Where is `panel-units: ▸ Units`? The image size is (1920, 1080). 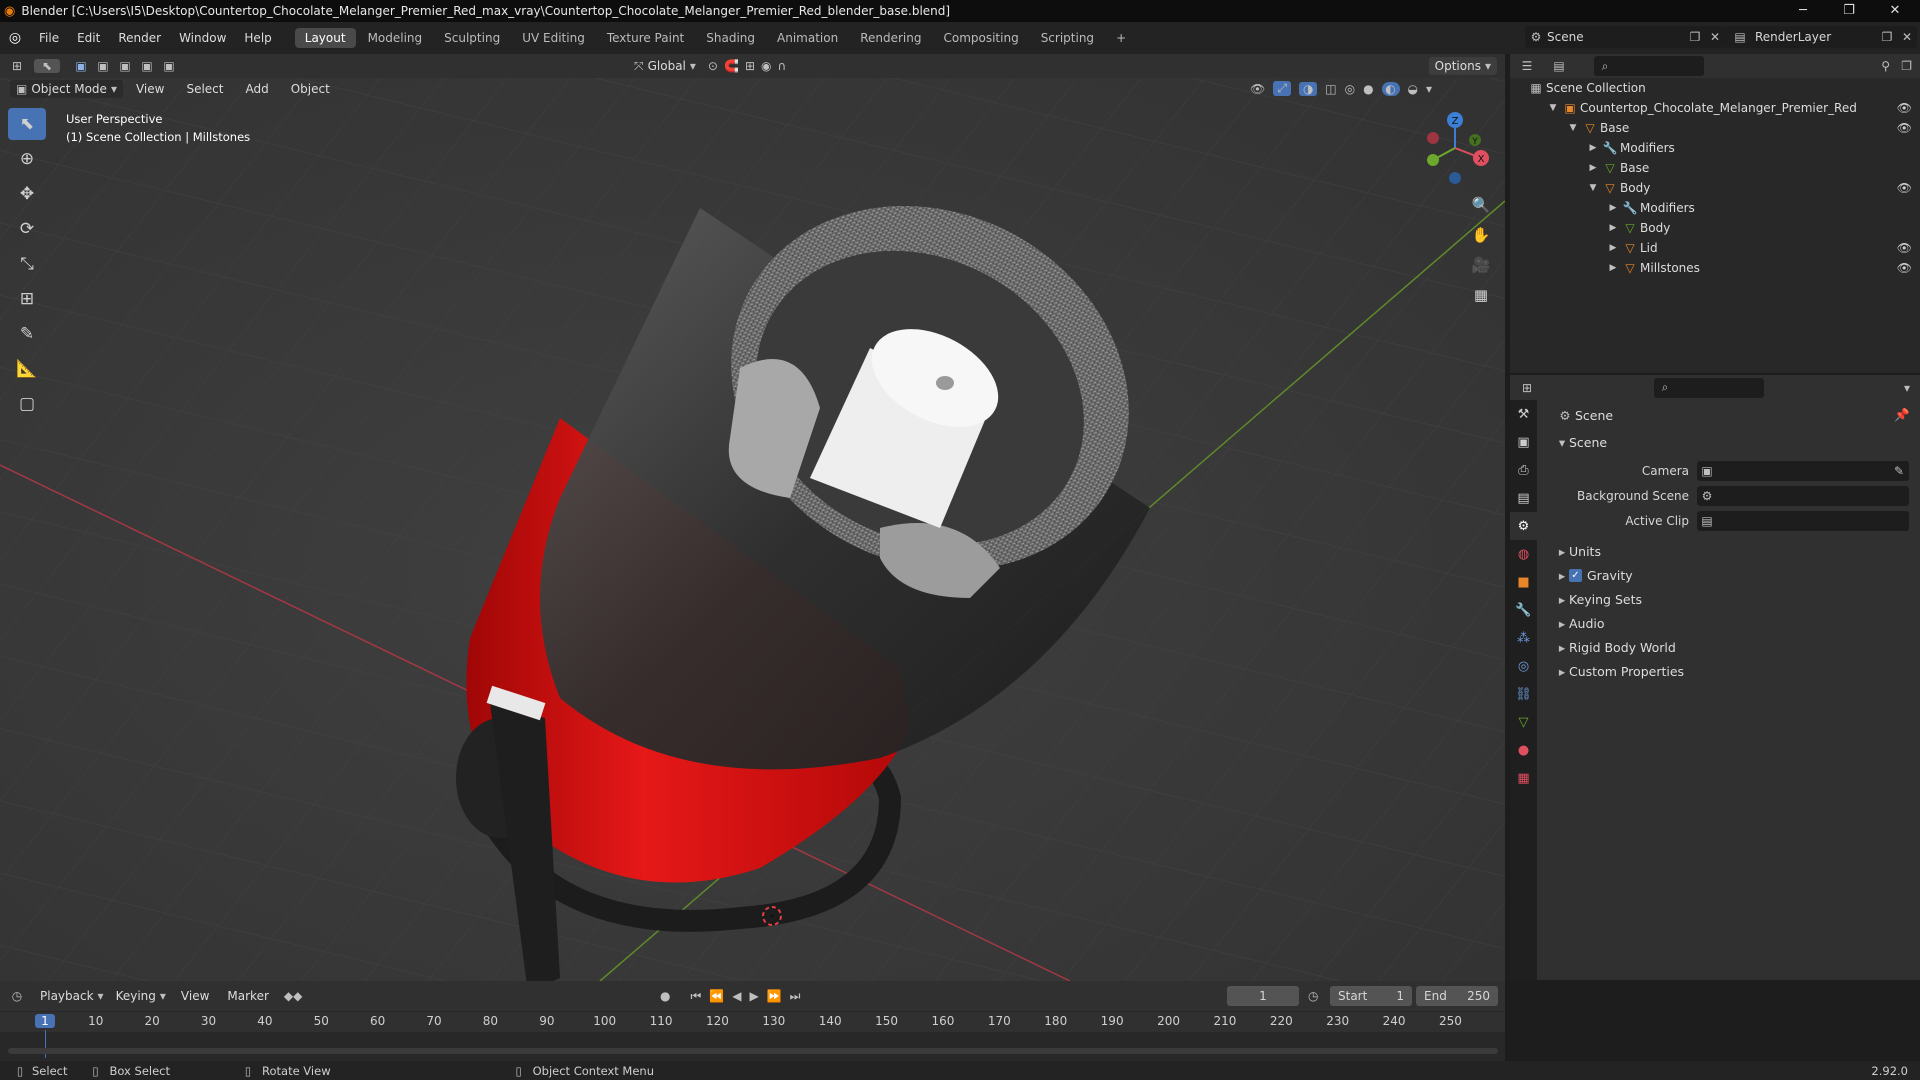
panel-units: ▸ Units is located at coordinates (1733, 551).